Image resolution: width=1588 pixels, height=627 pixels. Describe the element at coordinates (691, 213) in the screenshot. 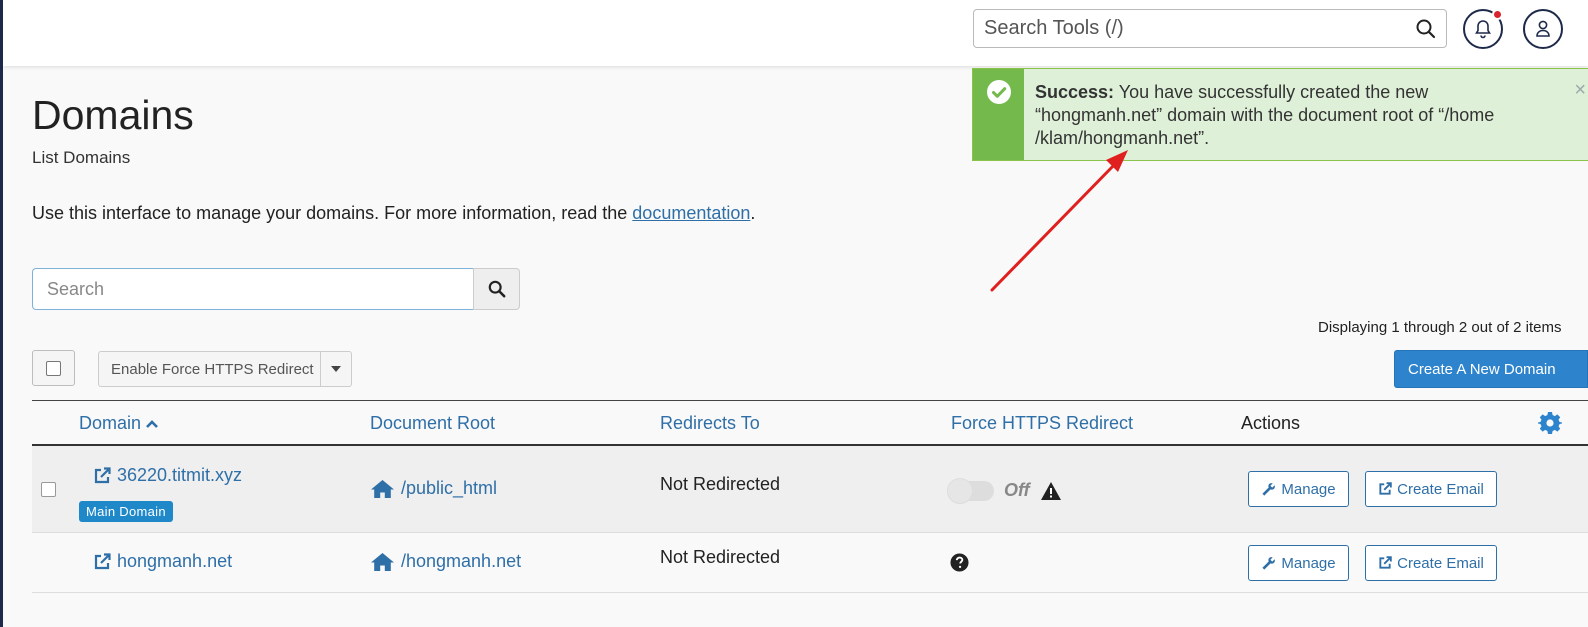

I see `documentation-link: documentation` at that location.